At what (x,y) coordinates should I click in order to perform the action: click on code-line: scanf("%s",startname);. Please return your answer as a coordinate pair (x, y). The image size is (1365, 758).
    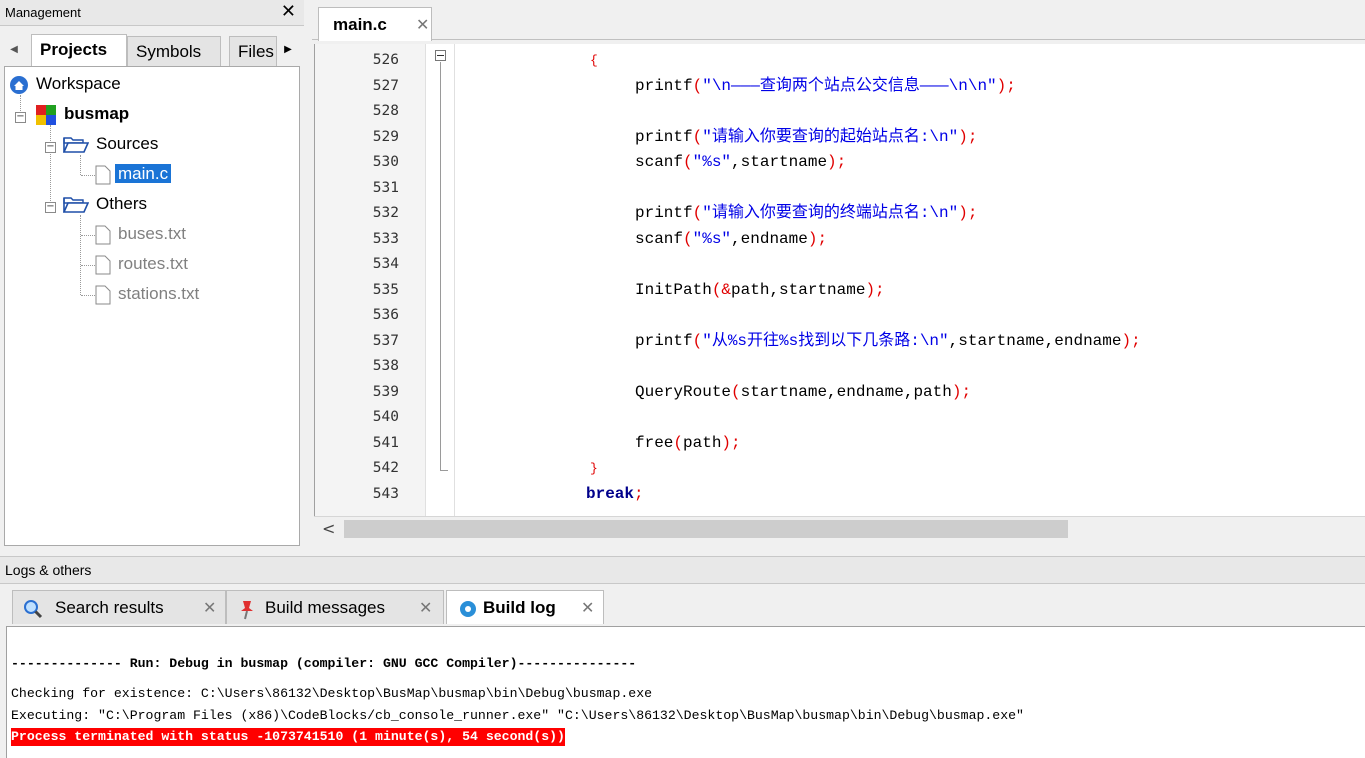
    Looking at the image, I should click on (741, 162).